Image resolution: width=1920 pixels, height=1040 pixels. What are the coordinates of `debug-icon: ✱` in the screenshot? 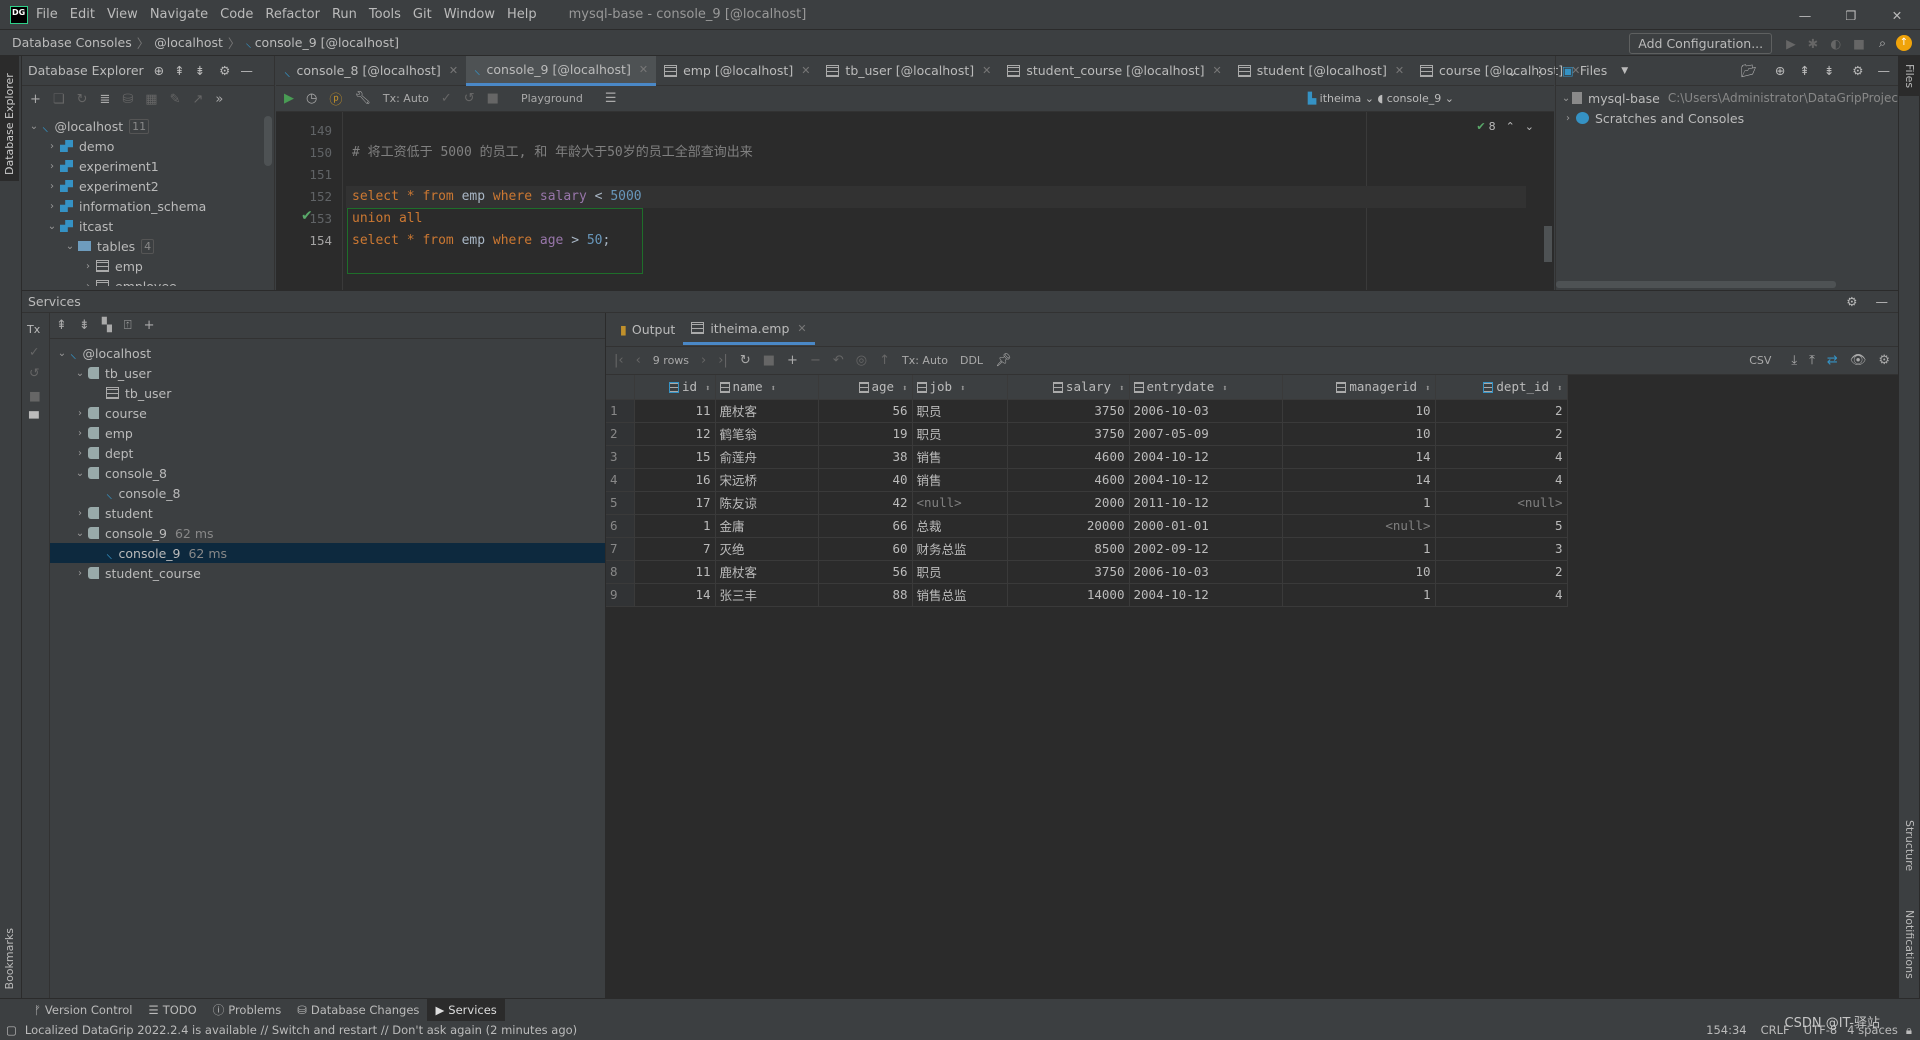 It's located at (1813, 43).